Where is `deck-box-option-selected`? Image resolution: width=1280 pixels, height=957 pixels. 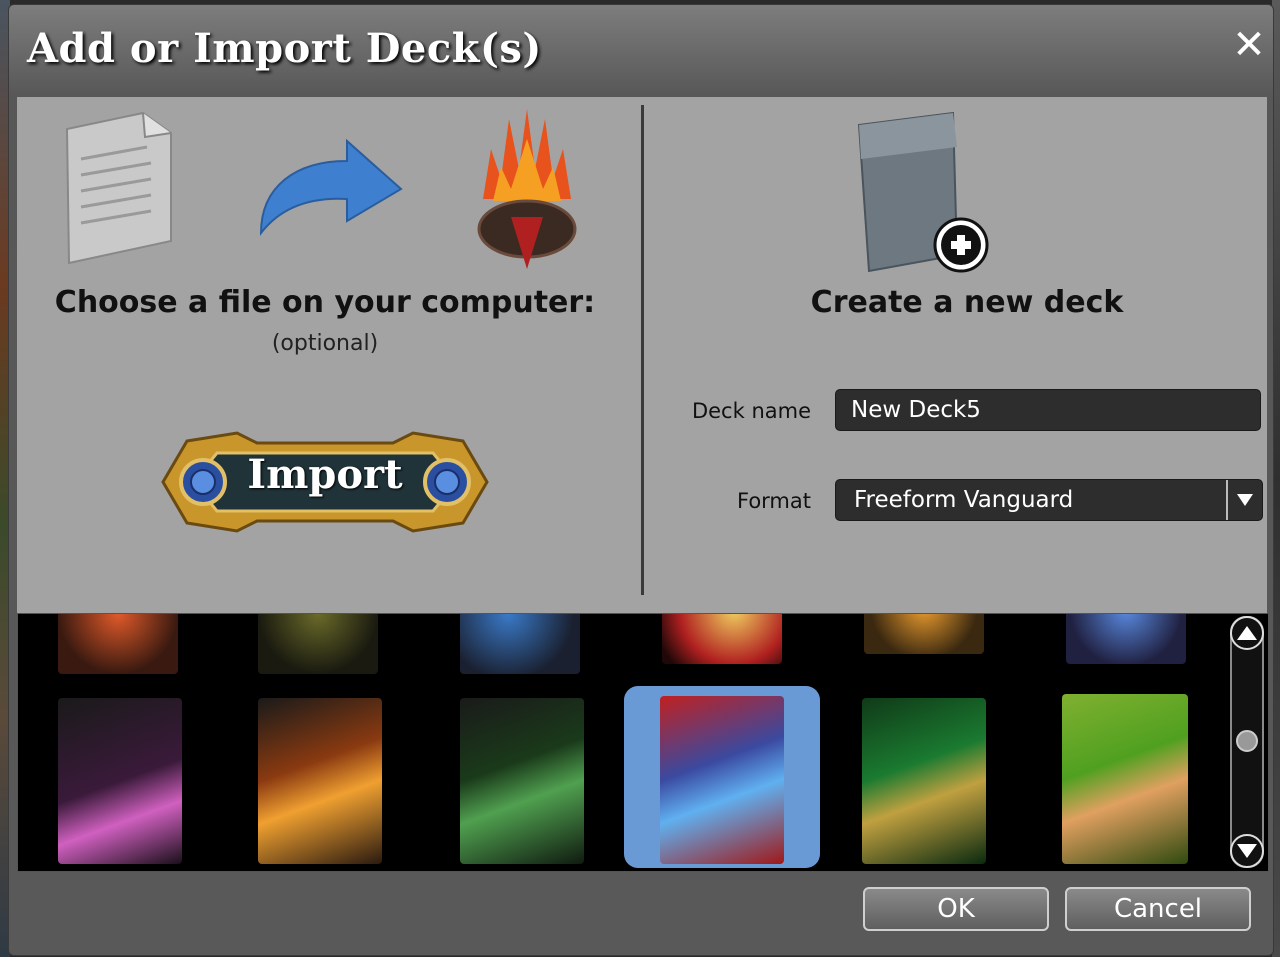
deck-box-option-selected is located at coordinates (722, 780).